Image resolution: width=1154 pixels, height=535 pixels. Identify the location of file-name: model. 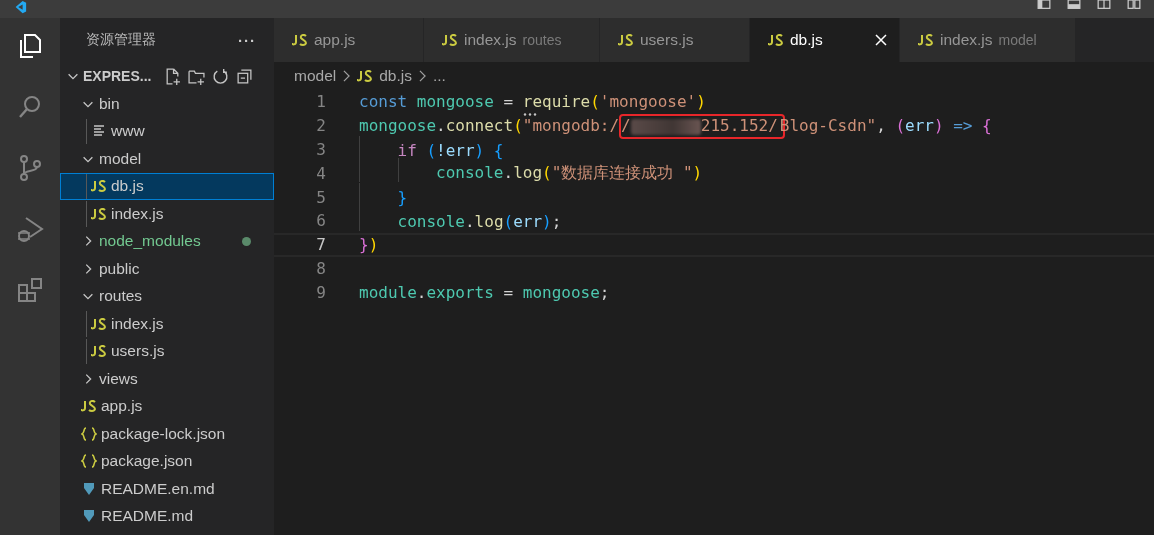
(120, 158).